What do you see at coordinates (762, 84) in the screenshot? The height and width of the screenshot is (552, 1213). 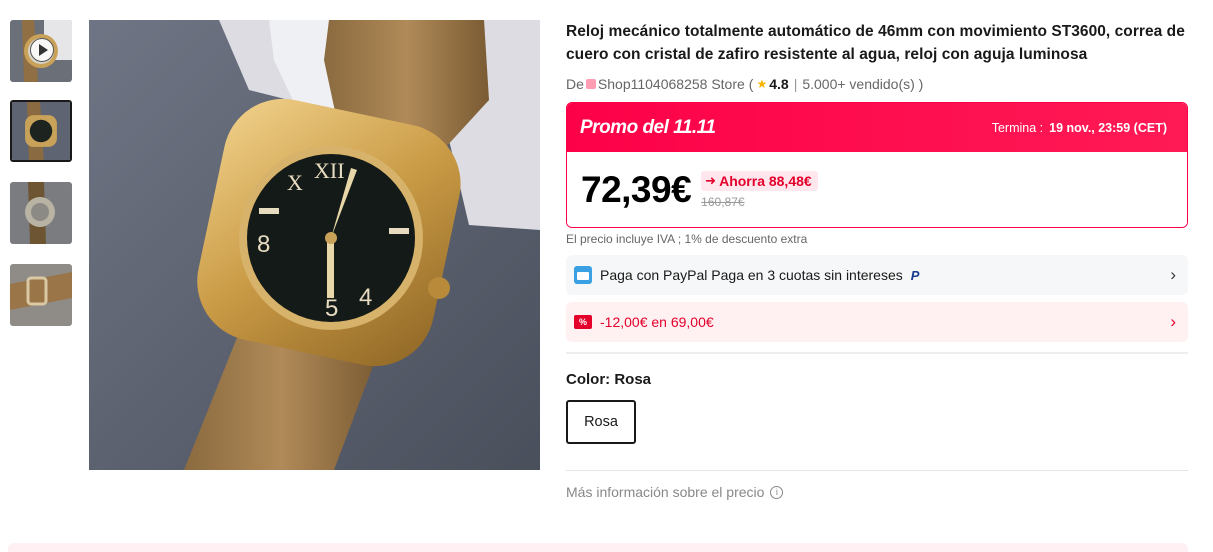 I see `star-icon: ★` at bounding box center [762, 84].